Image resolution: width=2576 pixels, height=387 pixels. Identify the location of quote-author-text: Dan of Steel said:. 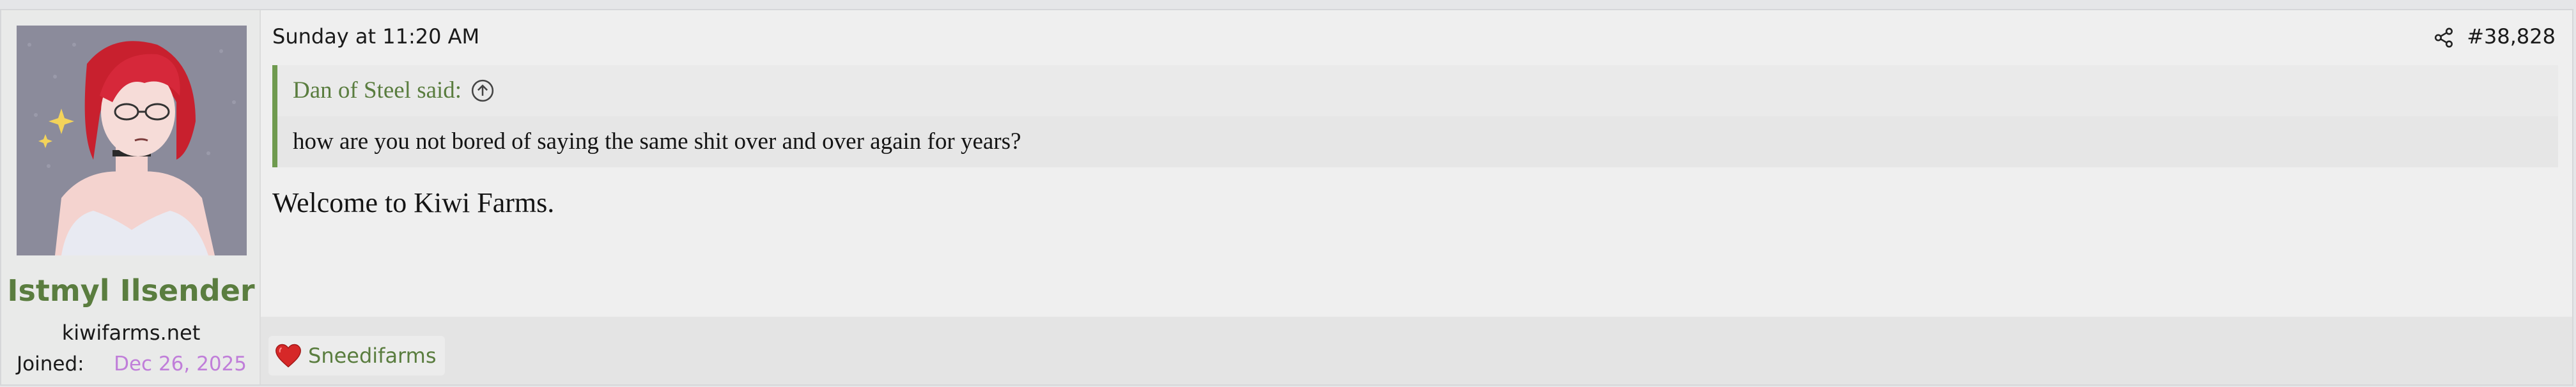
(378, 90).